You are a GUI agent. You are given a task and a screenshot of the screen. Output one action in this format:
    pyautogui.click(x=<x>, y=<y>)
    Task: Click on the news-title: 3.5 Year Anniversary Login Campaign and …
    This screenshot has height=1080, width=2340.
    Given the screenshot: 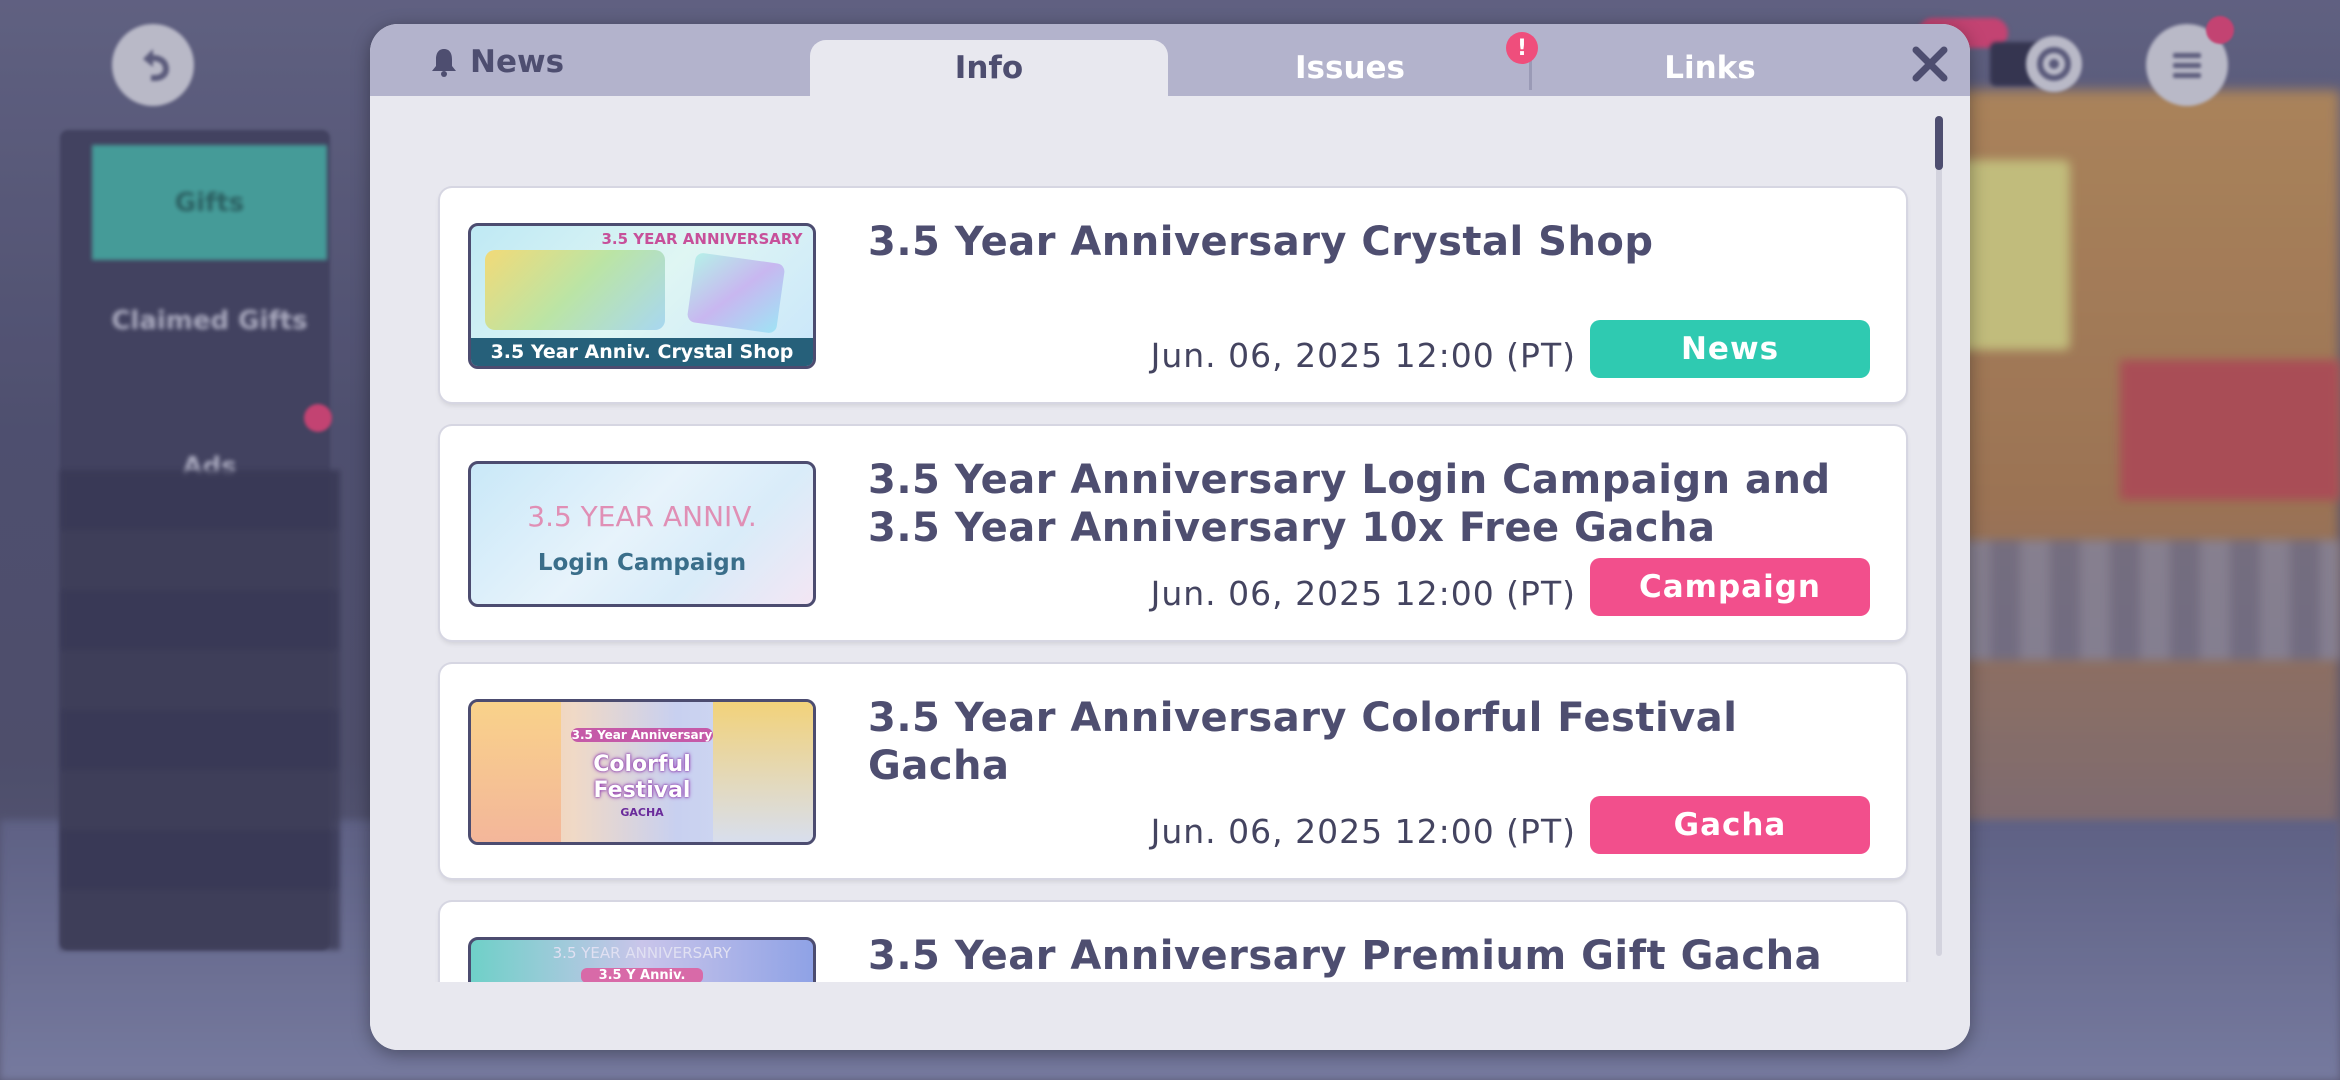 What is the action you would take?
    pyautogui.click(x=1349, y=504)
    